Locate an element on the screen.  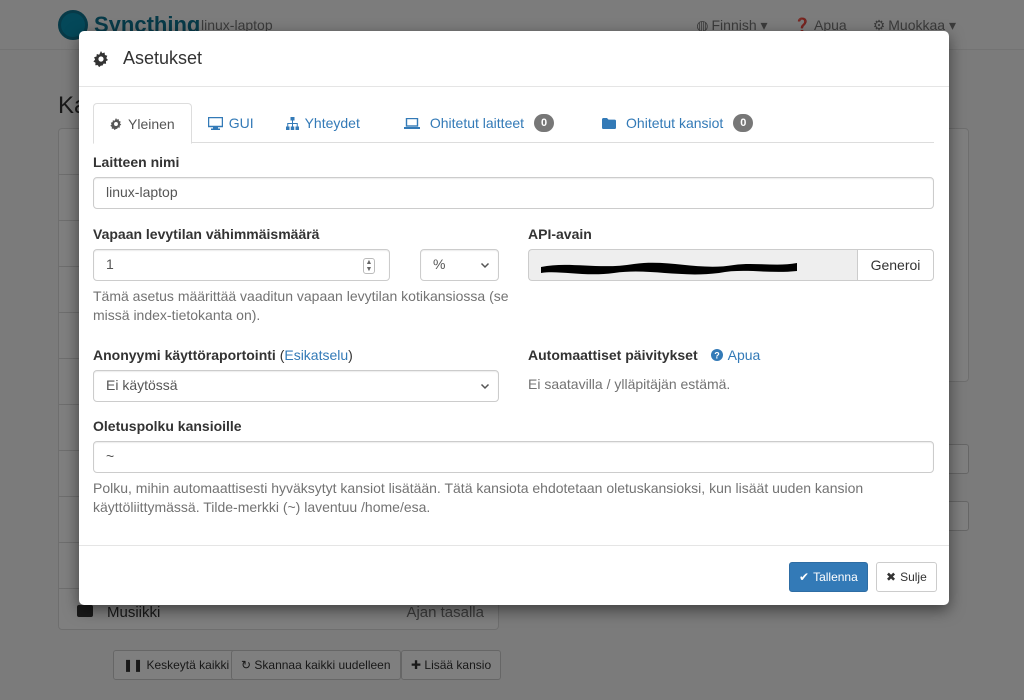
save-label: Tallenna is located at coordinates (835, 577).